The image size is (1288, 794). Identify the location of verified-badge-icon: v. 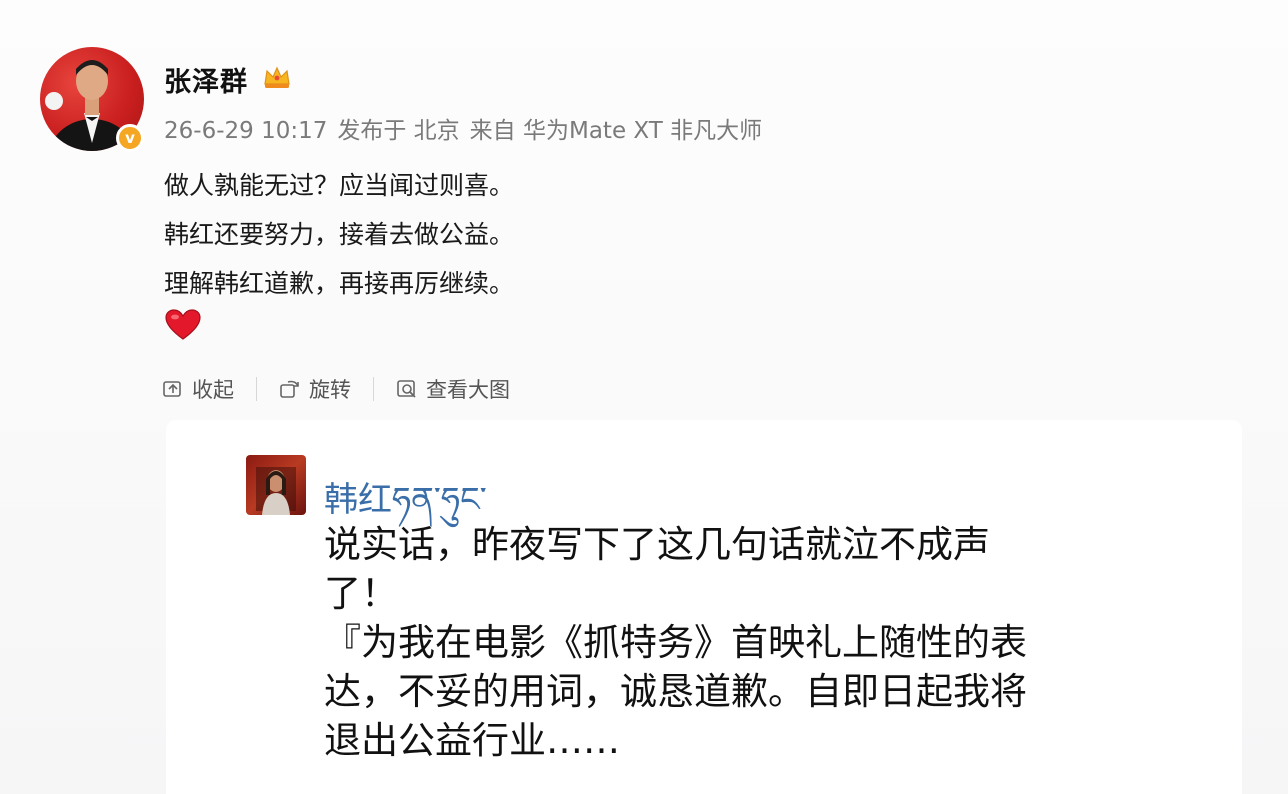
(130, 138).